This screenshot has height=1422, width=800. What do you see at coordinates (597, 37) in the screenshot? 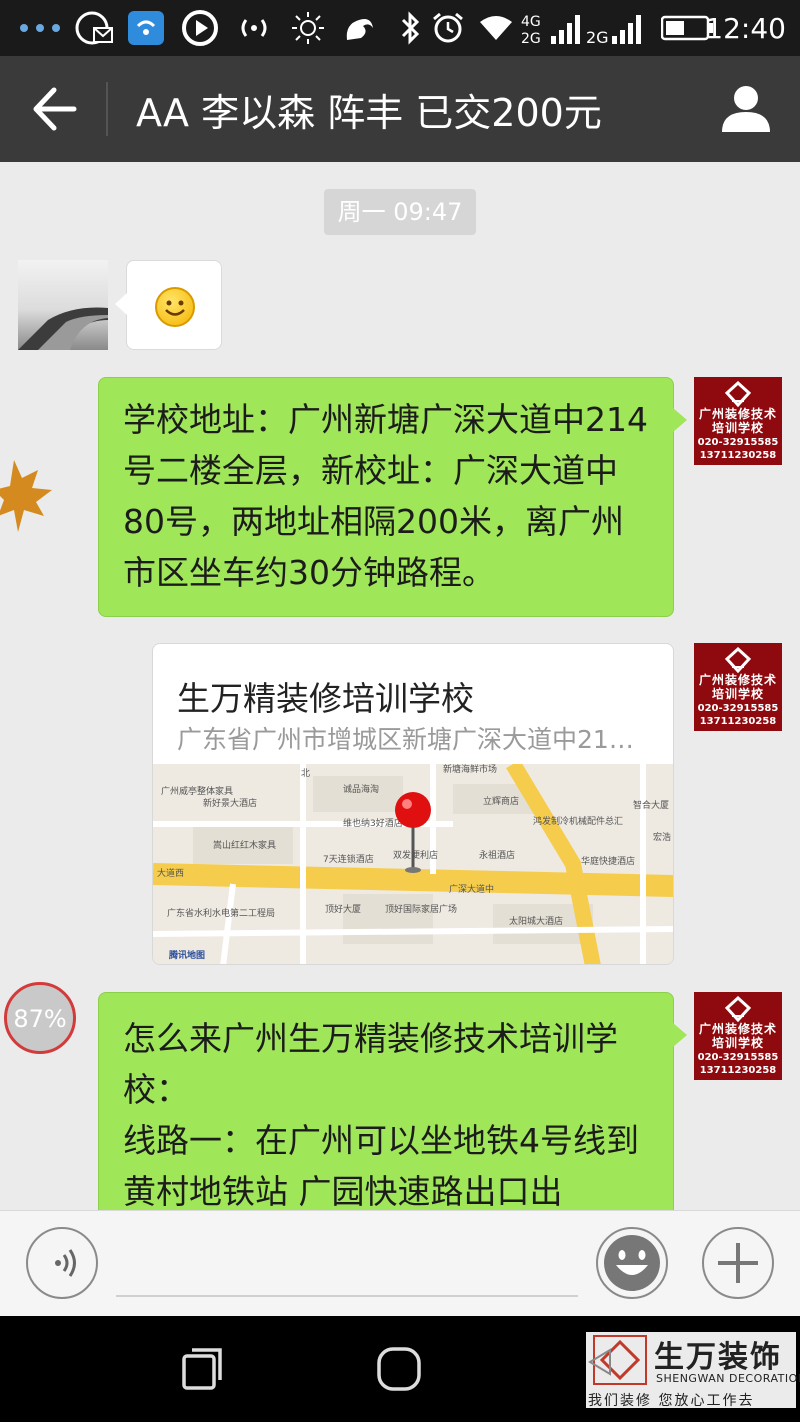
I see `signal-label-2g: 2G` at bounding box center [597, 37].